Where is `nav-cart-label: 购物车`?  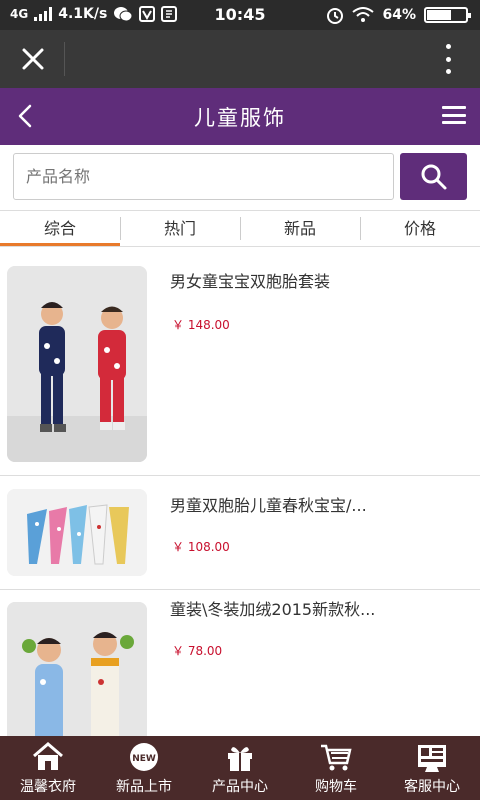
nav-cart-label: 购物车 is located at coordinates (336, 787).